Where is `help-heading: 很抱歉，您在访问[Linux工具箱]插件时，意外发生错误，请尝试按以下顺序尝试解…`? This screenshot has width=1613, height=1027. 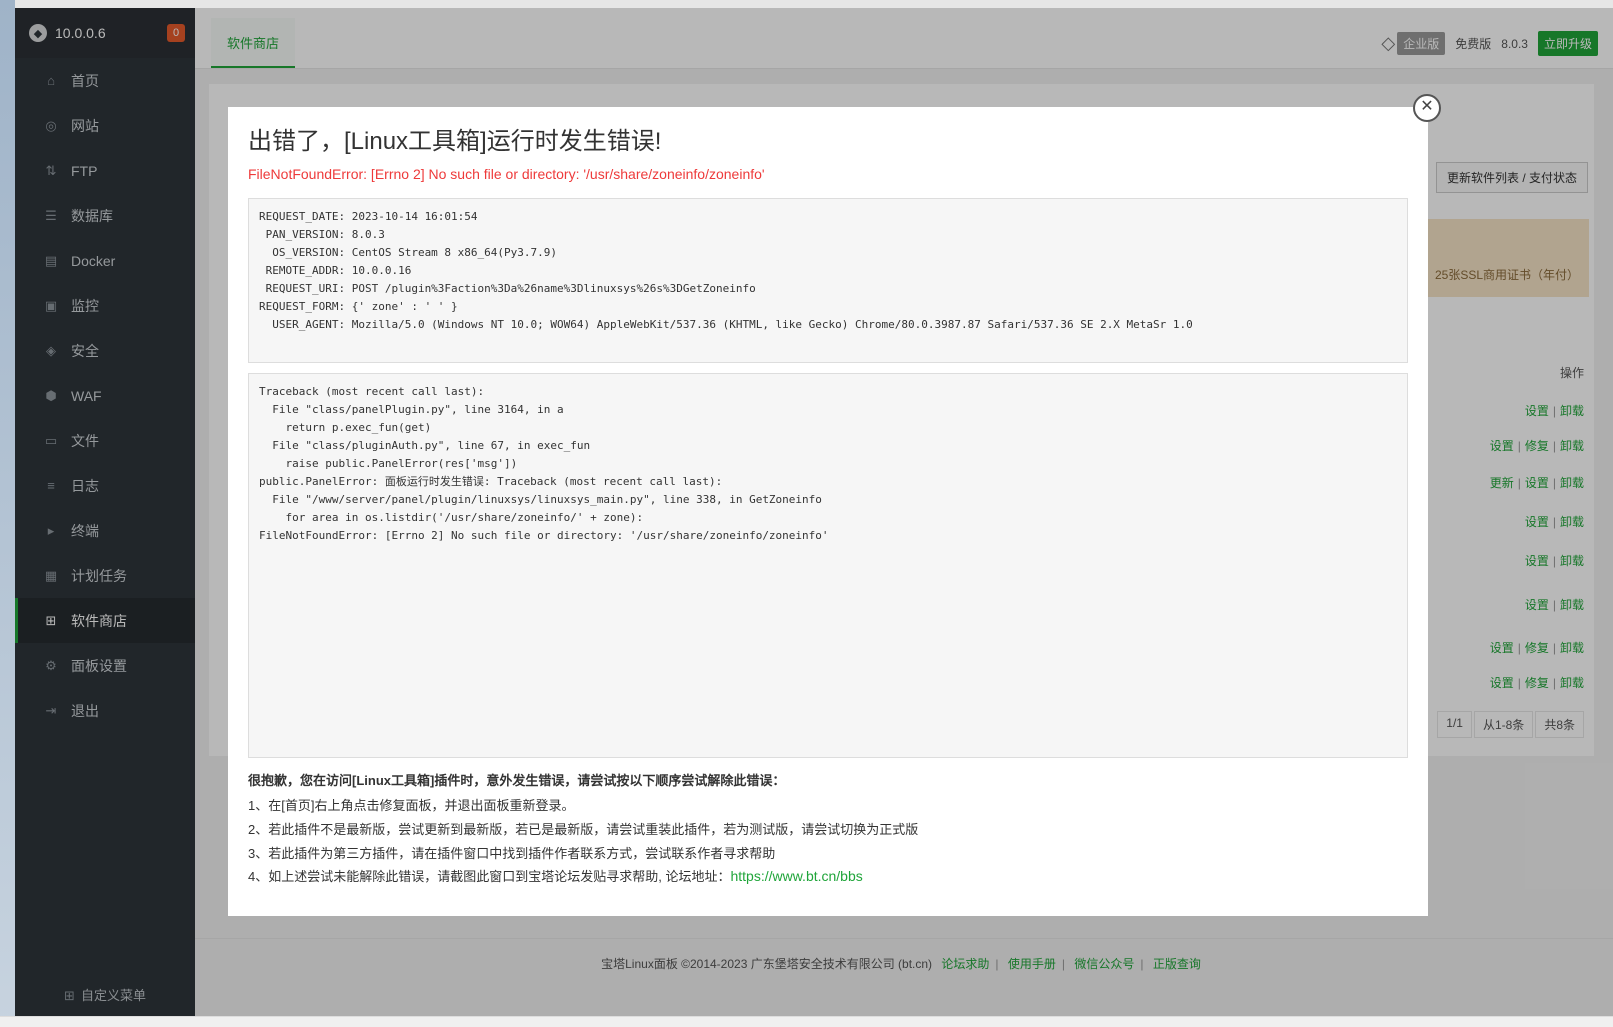
help-heading: 很抱歉，您在访问[Linux工具箱]插件时，意外发生错误，请尝试按以下顺序尝试解… is located at coordinates (517, 780).